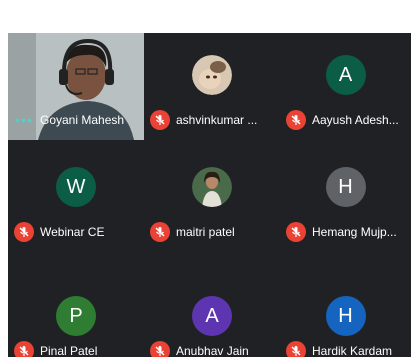 The width and height of the screenshot is (411, 357). What do you see at coordinates (205, 232) in the screenshot?
I see `participant-name: maitri patel` at bounding box center [205, 232].